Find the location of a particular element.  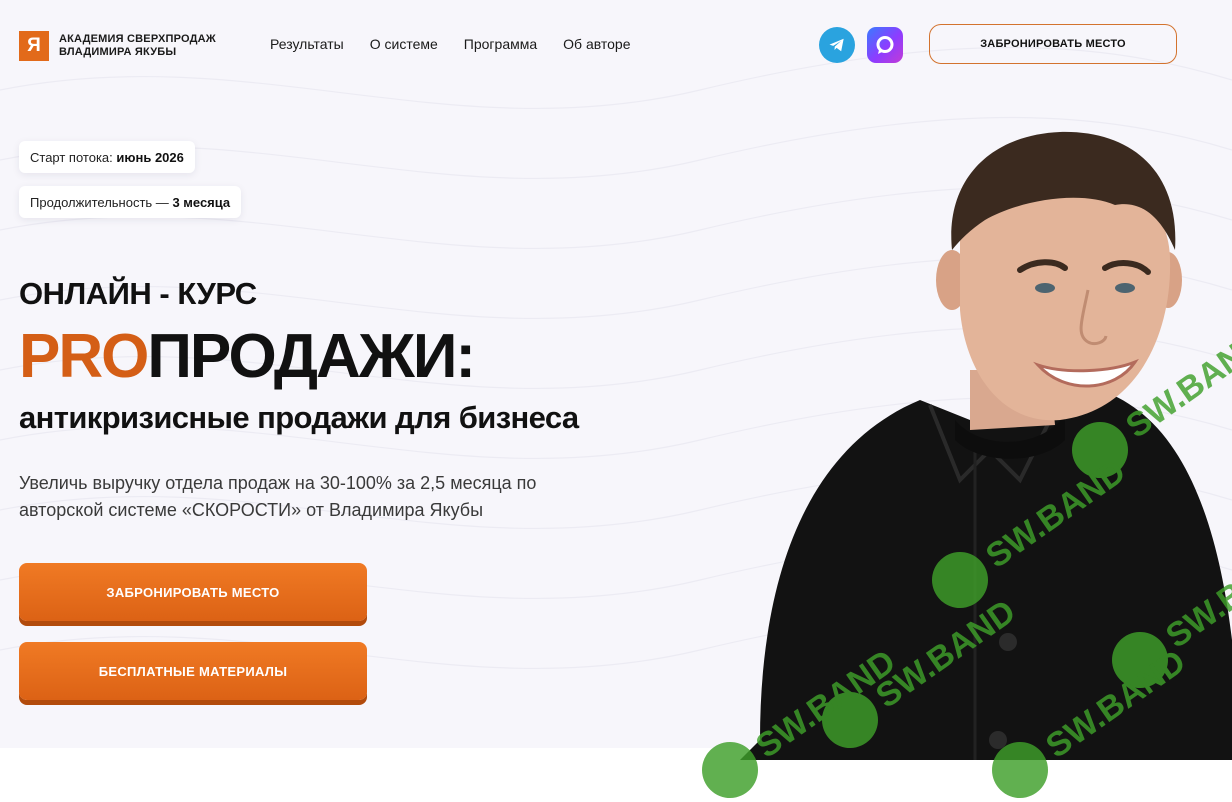

free-materials-button: БЕСПЛАТНЫЕ МАТЕРИАЛЫ is located at coordinates (193, 671).